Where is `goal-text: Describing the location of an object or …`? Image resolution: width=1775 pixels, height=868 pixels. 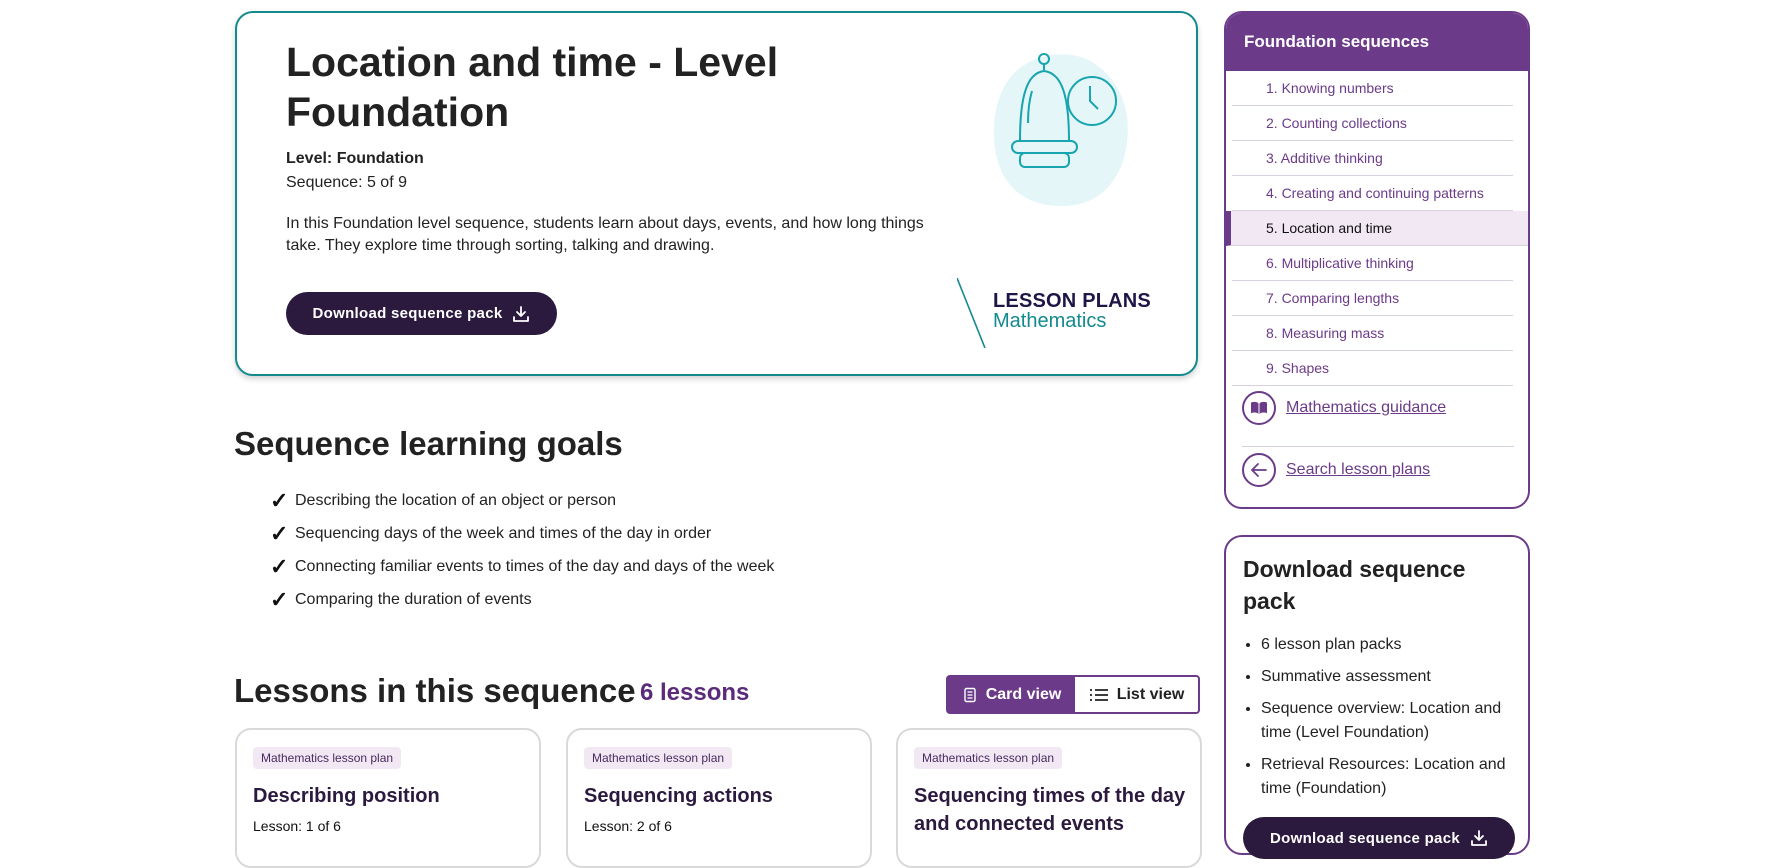 goal-text: Describing the location of an object or … is located at coordinates (456, 500).